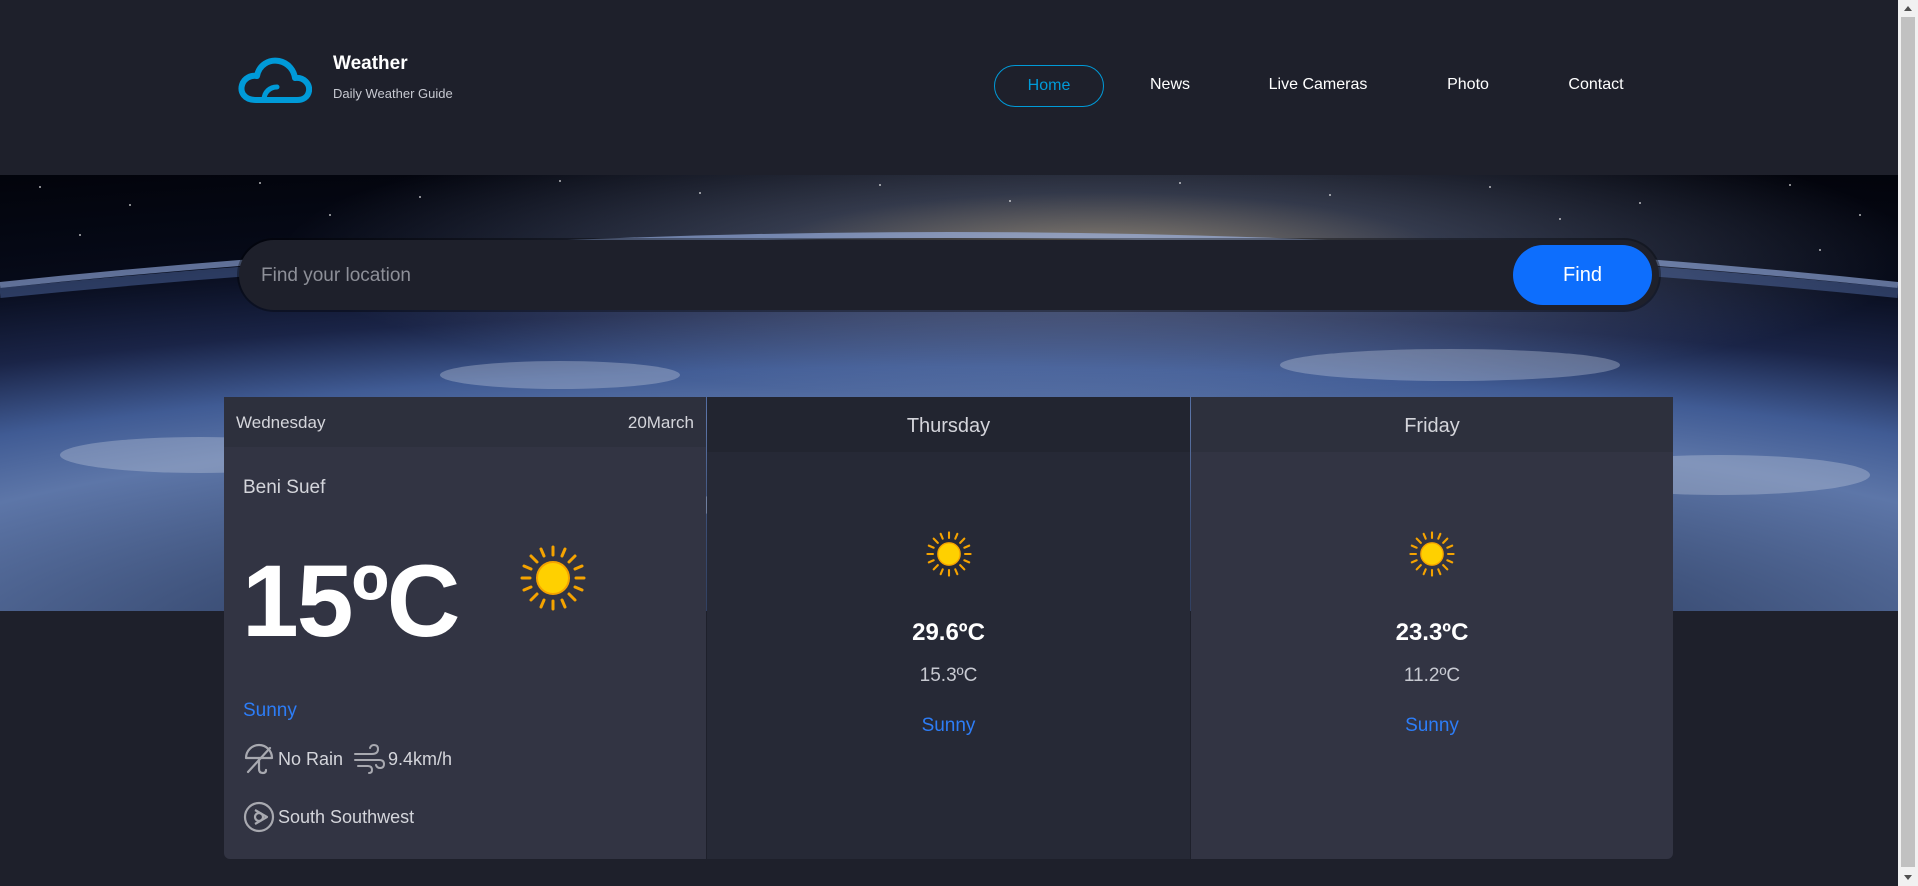  I want to click on card-header: Thursday, so click(948, 424).